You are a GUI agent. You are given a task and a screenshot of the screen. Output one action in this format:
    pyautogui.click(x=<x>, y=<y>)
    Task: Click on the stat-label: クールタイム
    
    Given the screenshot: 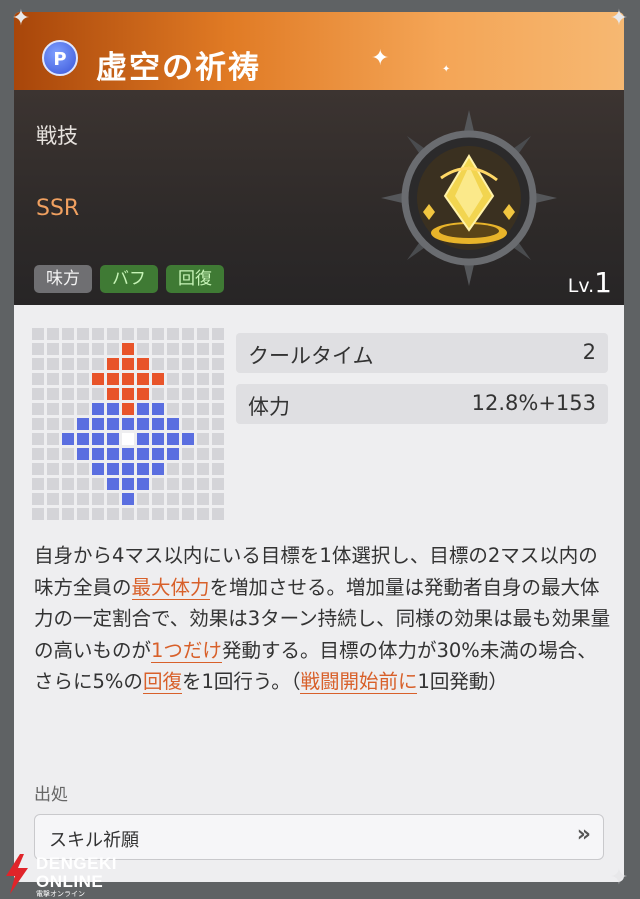 What is the action you would take?
    pyautogui.click(x=311, y=356)
    